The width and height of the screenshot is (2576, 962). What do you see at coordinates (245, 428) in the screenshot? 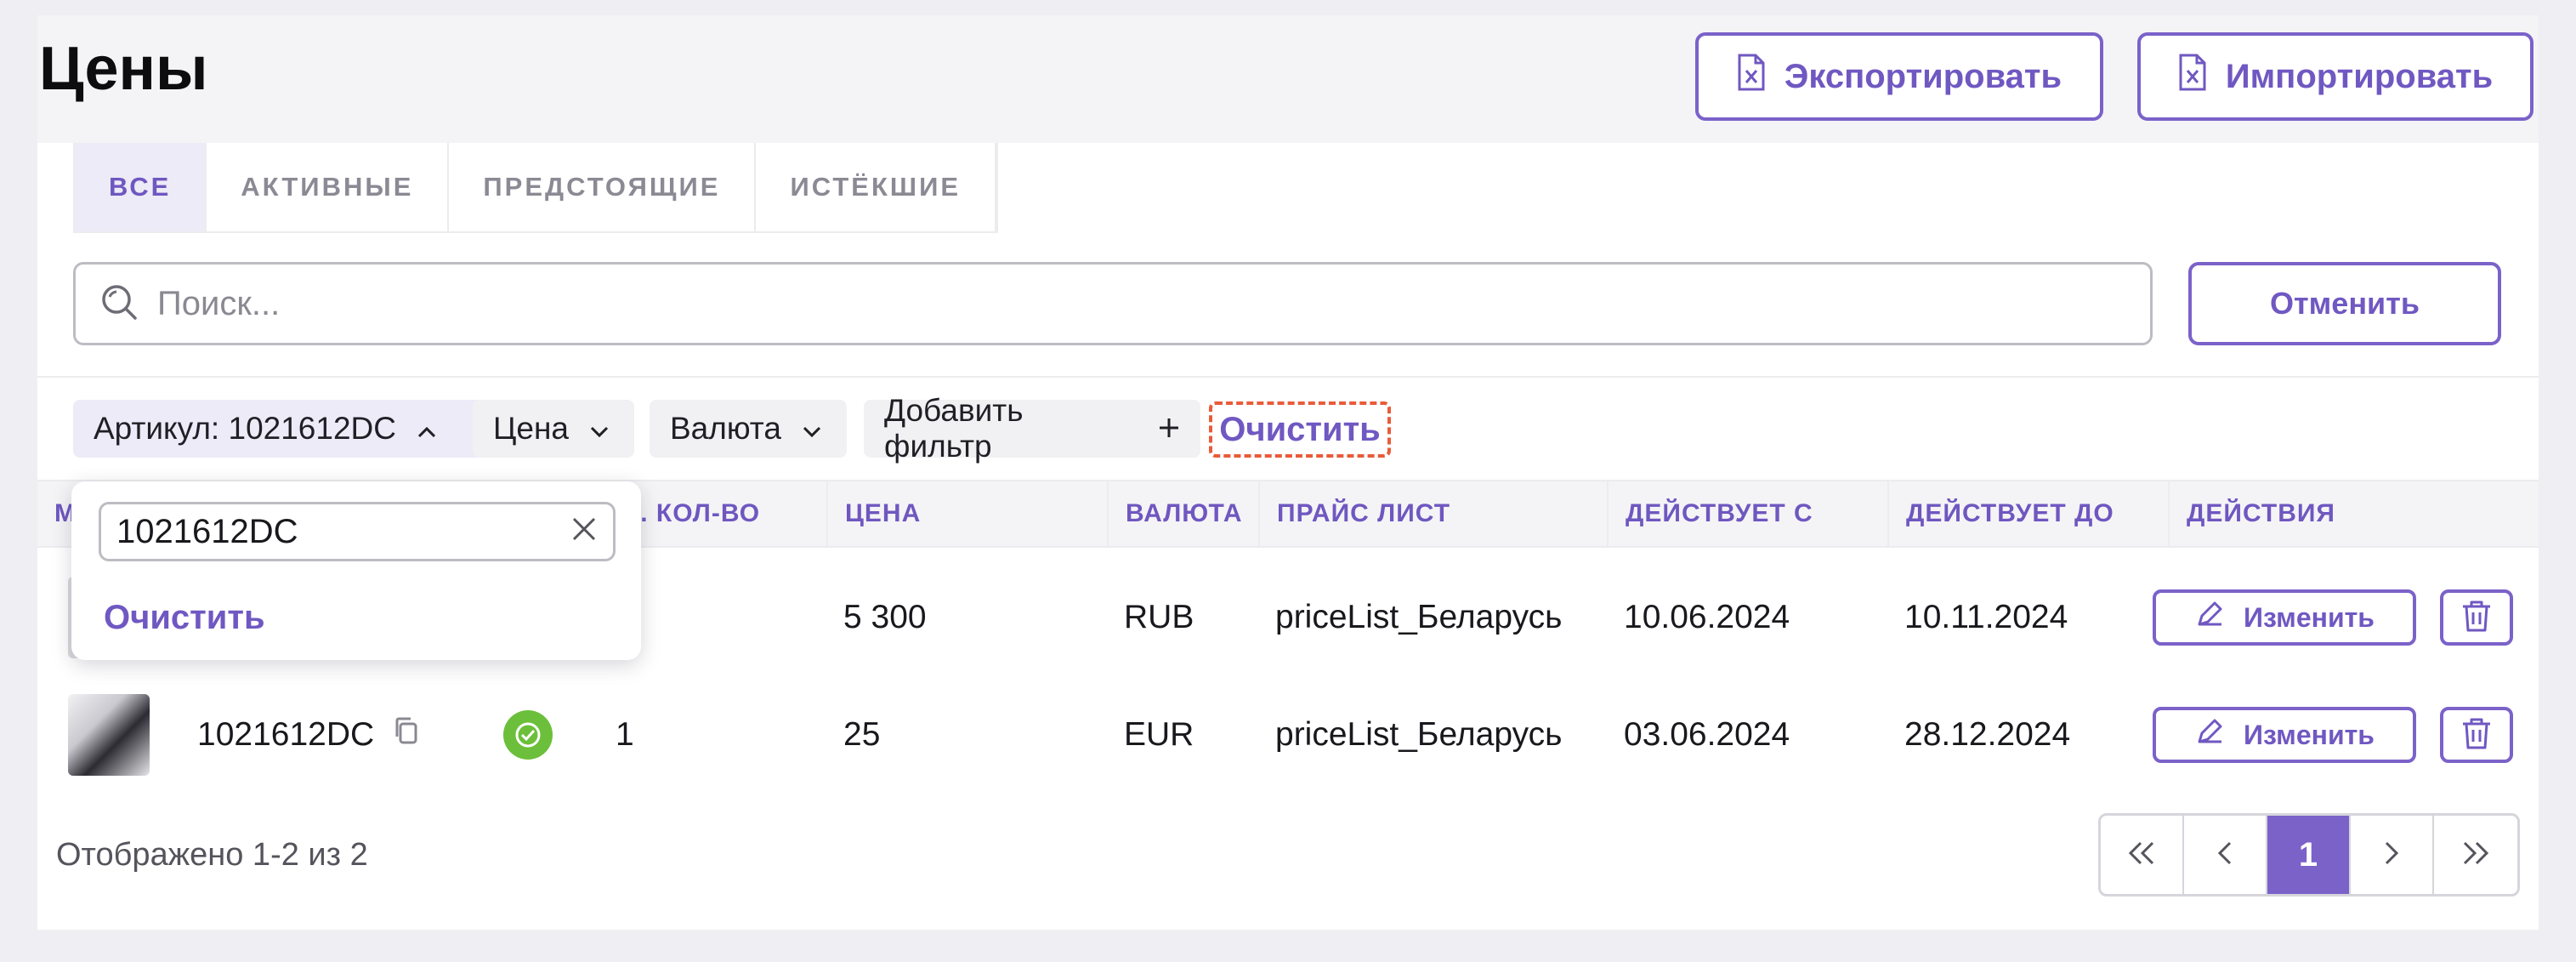
I see `filter-chip-label: Артикул: 1021612DC` at bounding box center [245, 428].